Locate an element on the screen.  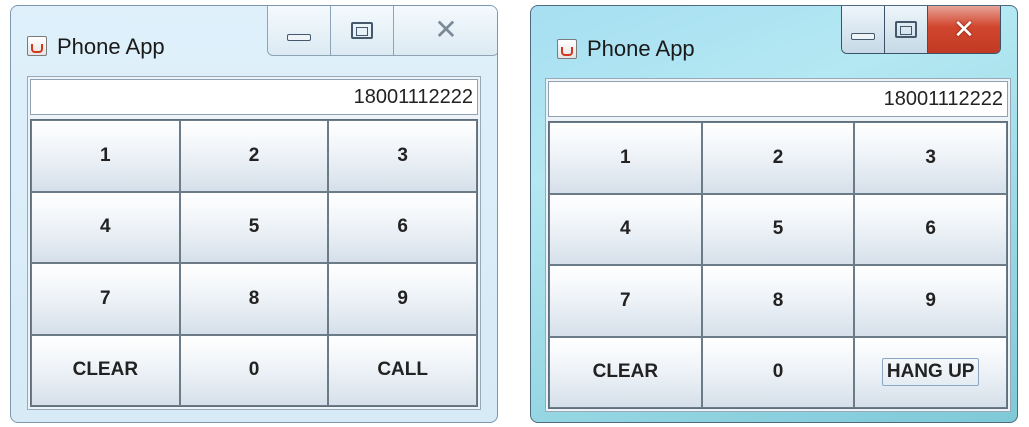
call-button: CALL is located at coordinates (402, 370).